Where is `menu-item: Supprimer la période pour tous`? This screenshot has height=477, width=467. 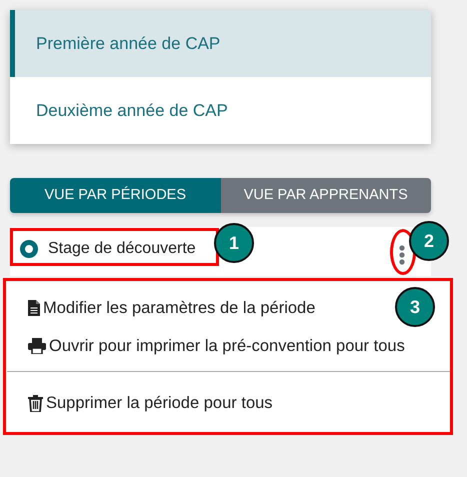 menu-item: Supprimer la période pour tous is located at coordinates (150, 403).